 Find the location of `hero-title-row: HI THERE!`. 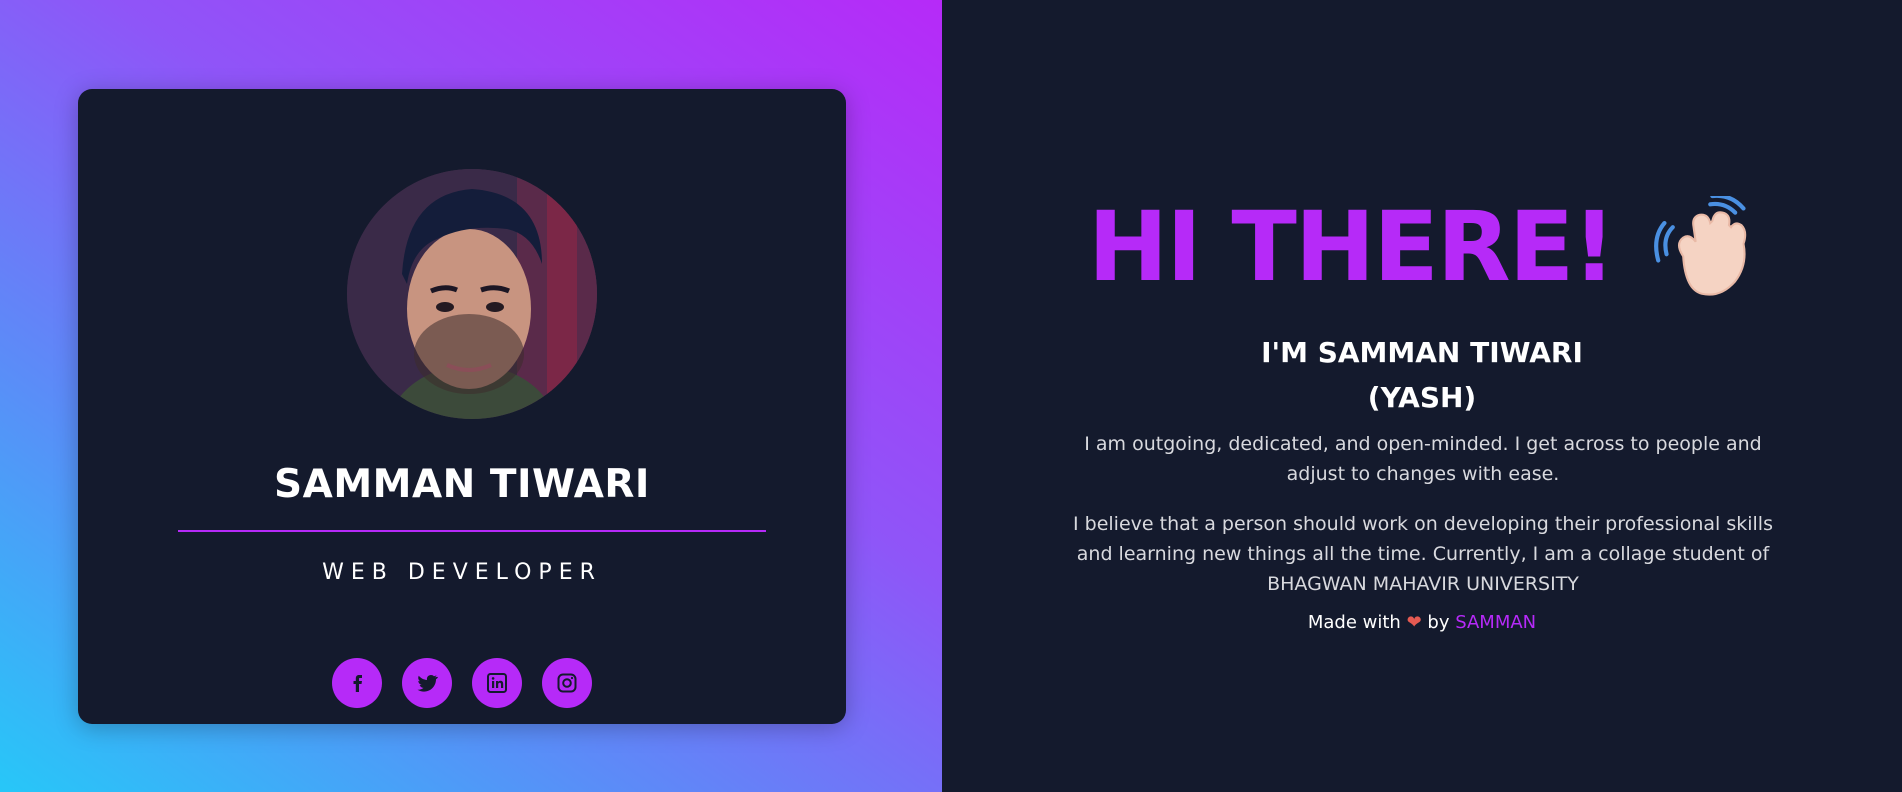

hero-title-row: HI THERE! is located at coordinates (1421, 247).